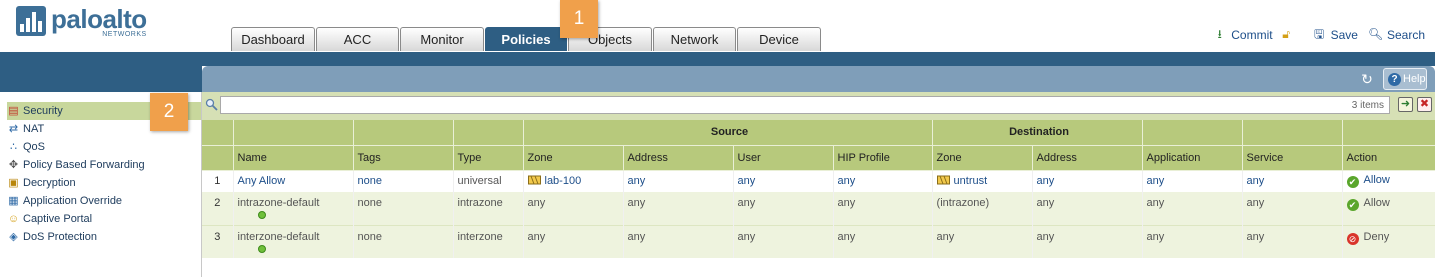 Image resolution: width=1435 pixels, height=277 pixels. Describe the element at coordinates (694, 39) in the screenshot. I see `tab-network: Network` at that location.